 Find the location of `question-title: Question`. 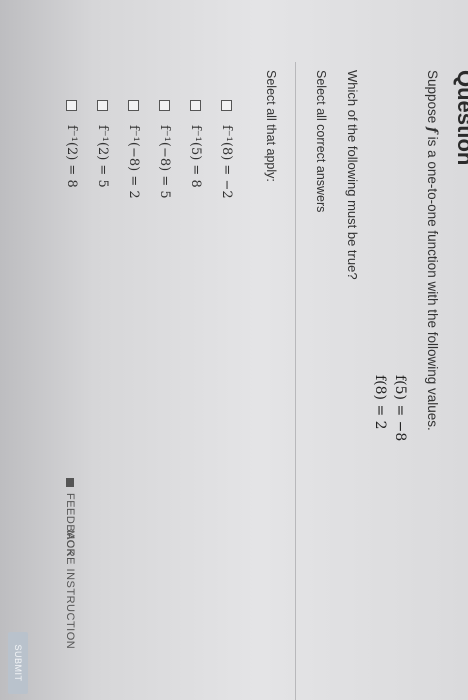

question-title: Question is located at coordinates (460, 118).